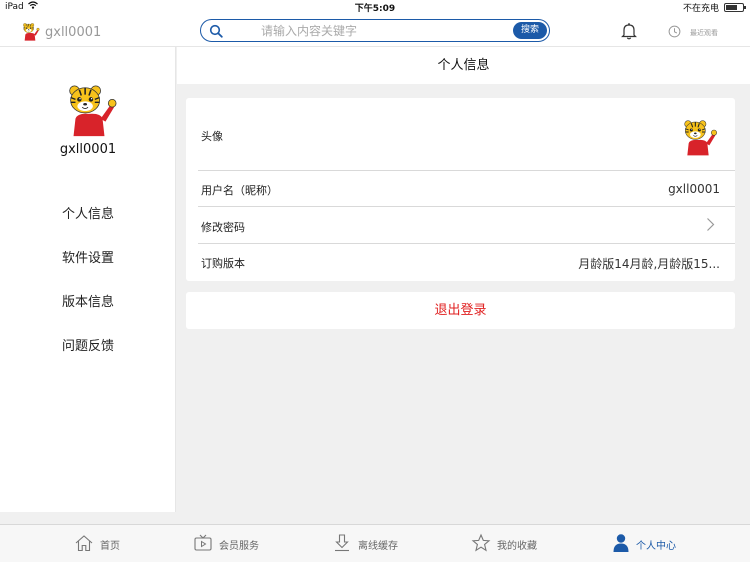  I want to click on tab-membership-label: 会员服务, so click(239, 546).